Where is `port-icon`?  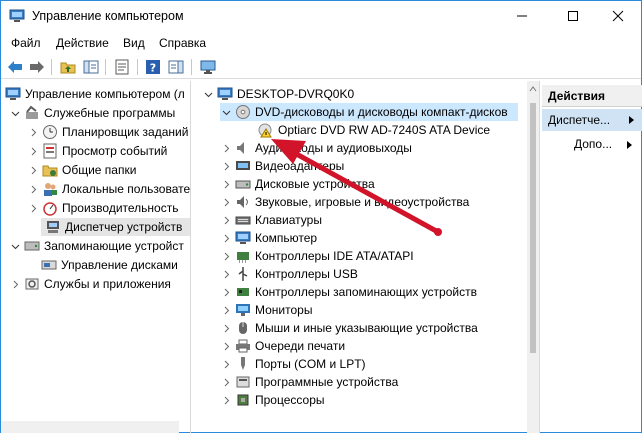
port-icon is located at coordinates (243, 364).